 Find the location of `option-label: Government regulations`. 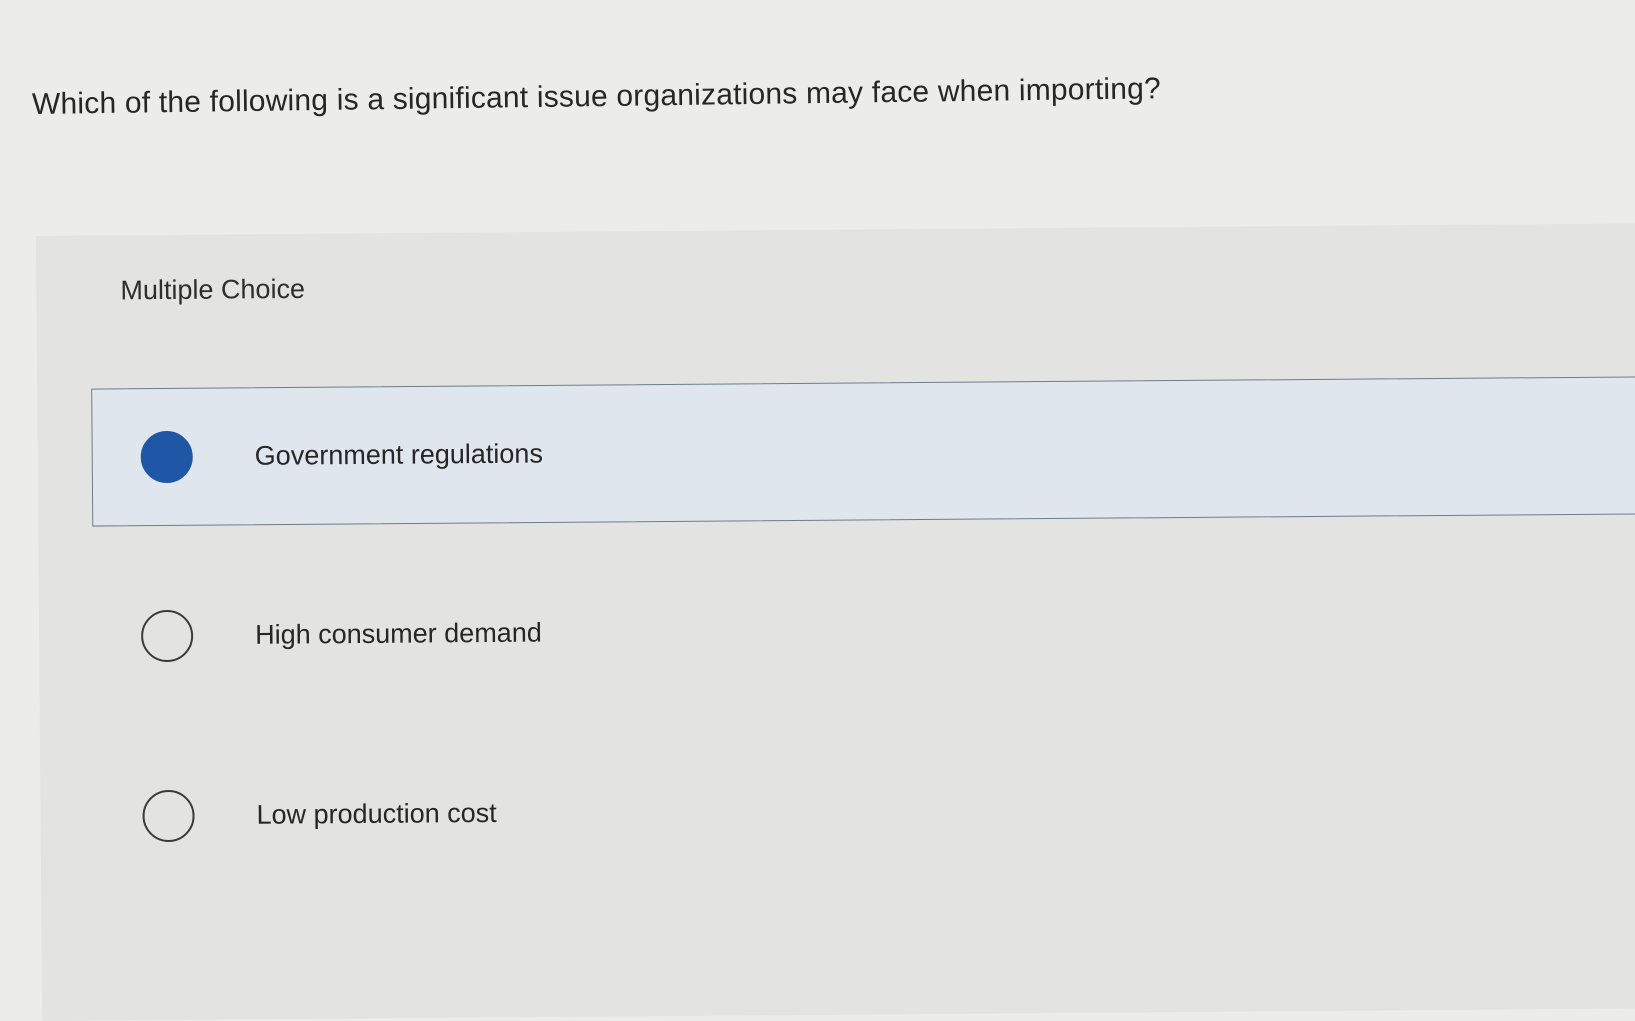

option-label: Government regulations is located at coordinates (398, 454).